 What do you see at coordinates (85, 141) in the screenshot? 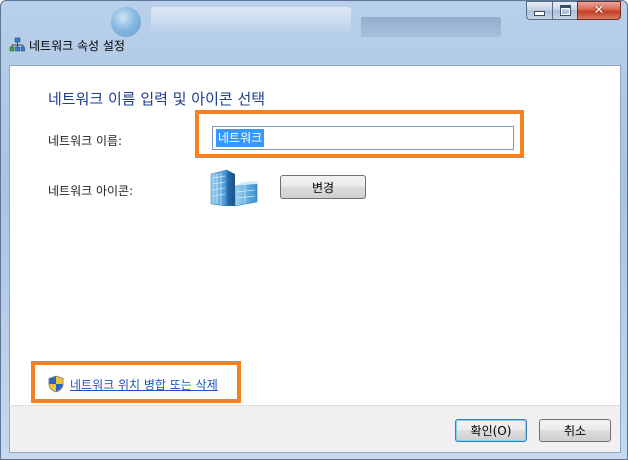
I see `network-name-label: 네트워크 이름:` at bounding box center [85, 141].